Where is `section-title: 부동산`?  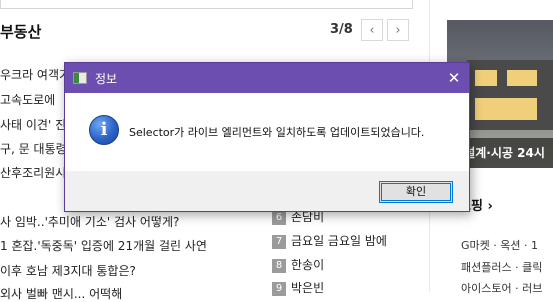 section-title: 부동산 is located at coordinates (21, 32).